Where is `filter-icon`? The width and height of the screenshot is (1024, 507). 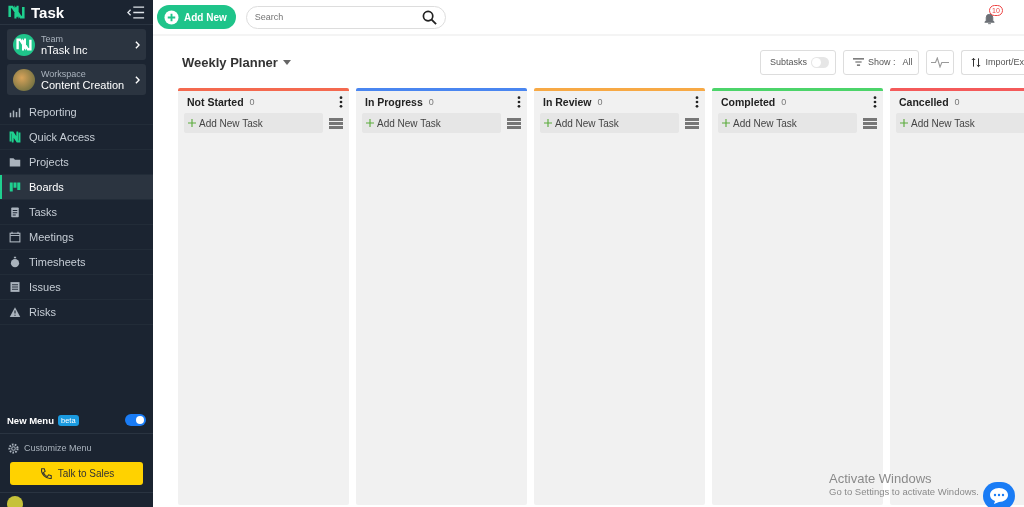
filter-icon is located at coordinates (858, 62).